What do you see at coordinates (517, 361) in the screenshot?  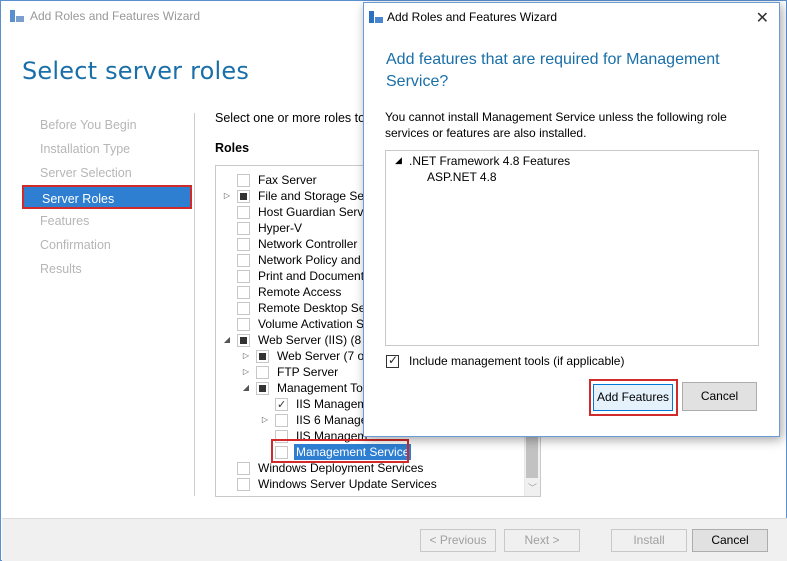 I see `include-tools-label: Include management tools (if applicable)` at bounding box center [517, 361].